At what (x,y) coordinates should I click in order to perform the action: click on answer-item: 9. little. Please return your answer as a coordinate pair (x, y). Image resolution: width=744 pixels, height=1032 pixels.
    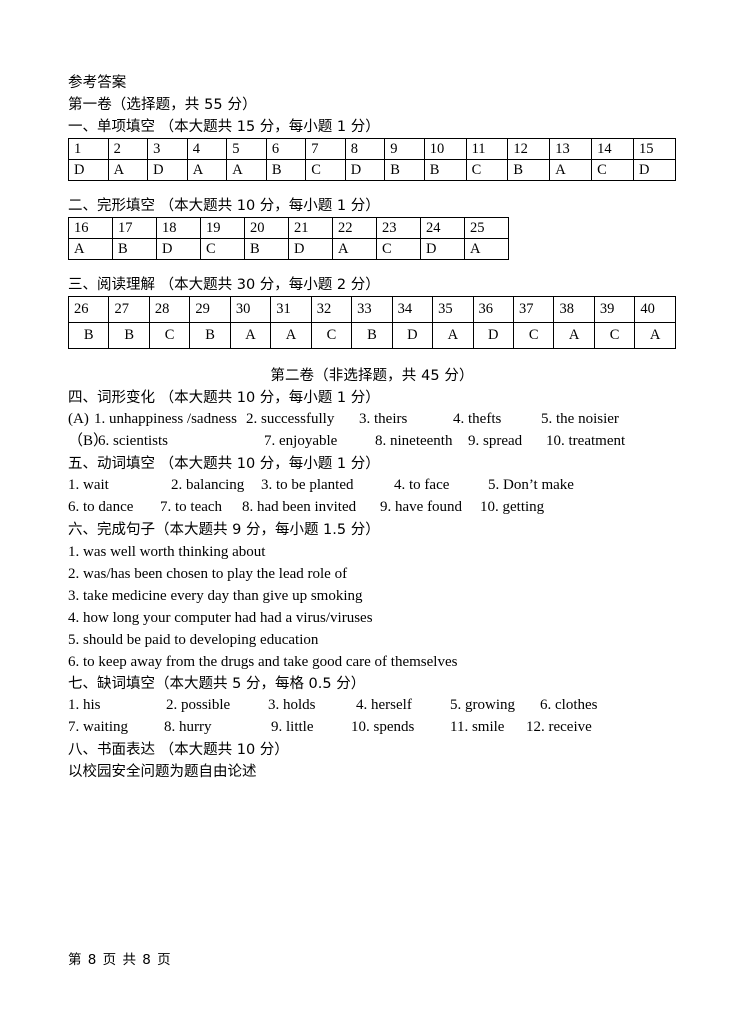
    Looking at the image, I should click on (292, 727).